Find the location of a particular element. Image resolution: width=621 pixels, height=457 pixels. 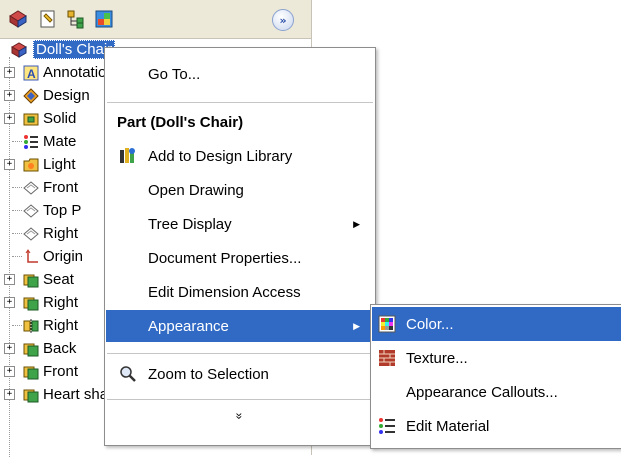

lights-folder-icon is located at coordinates (31, 165).